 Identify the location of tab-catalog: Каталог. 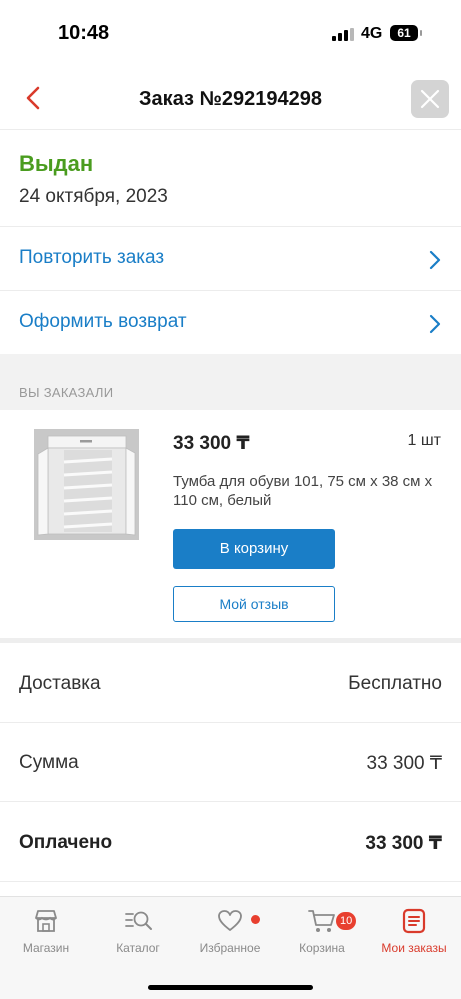
(138, 937).